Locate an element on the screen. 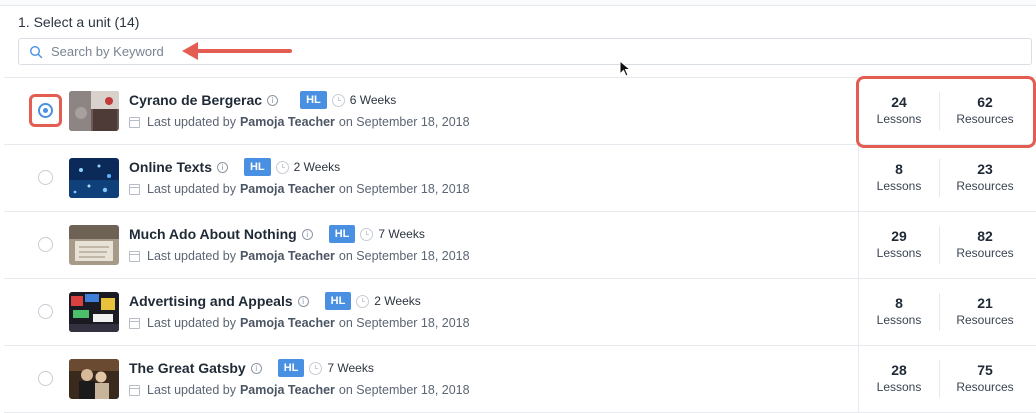 The width and height of the screenshot is (1036, 413). unit-stats: 8 Lessons 21 Resources is located at coordinates (947, 312).